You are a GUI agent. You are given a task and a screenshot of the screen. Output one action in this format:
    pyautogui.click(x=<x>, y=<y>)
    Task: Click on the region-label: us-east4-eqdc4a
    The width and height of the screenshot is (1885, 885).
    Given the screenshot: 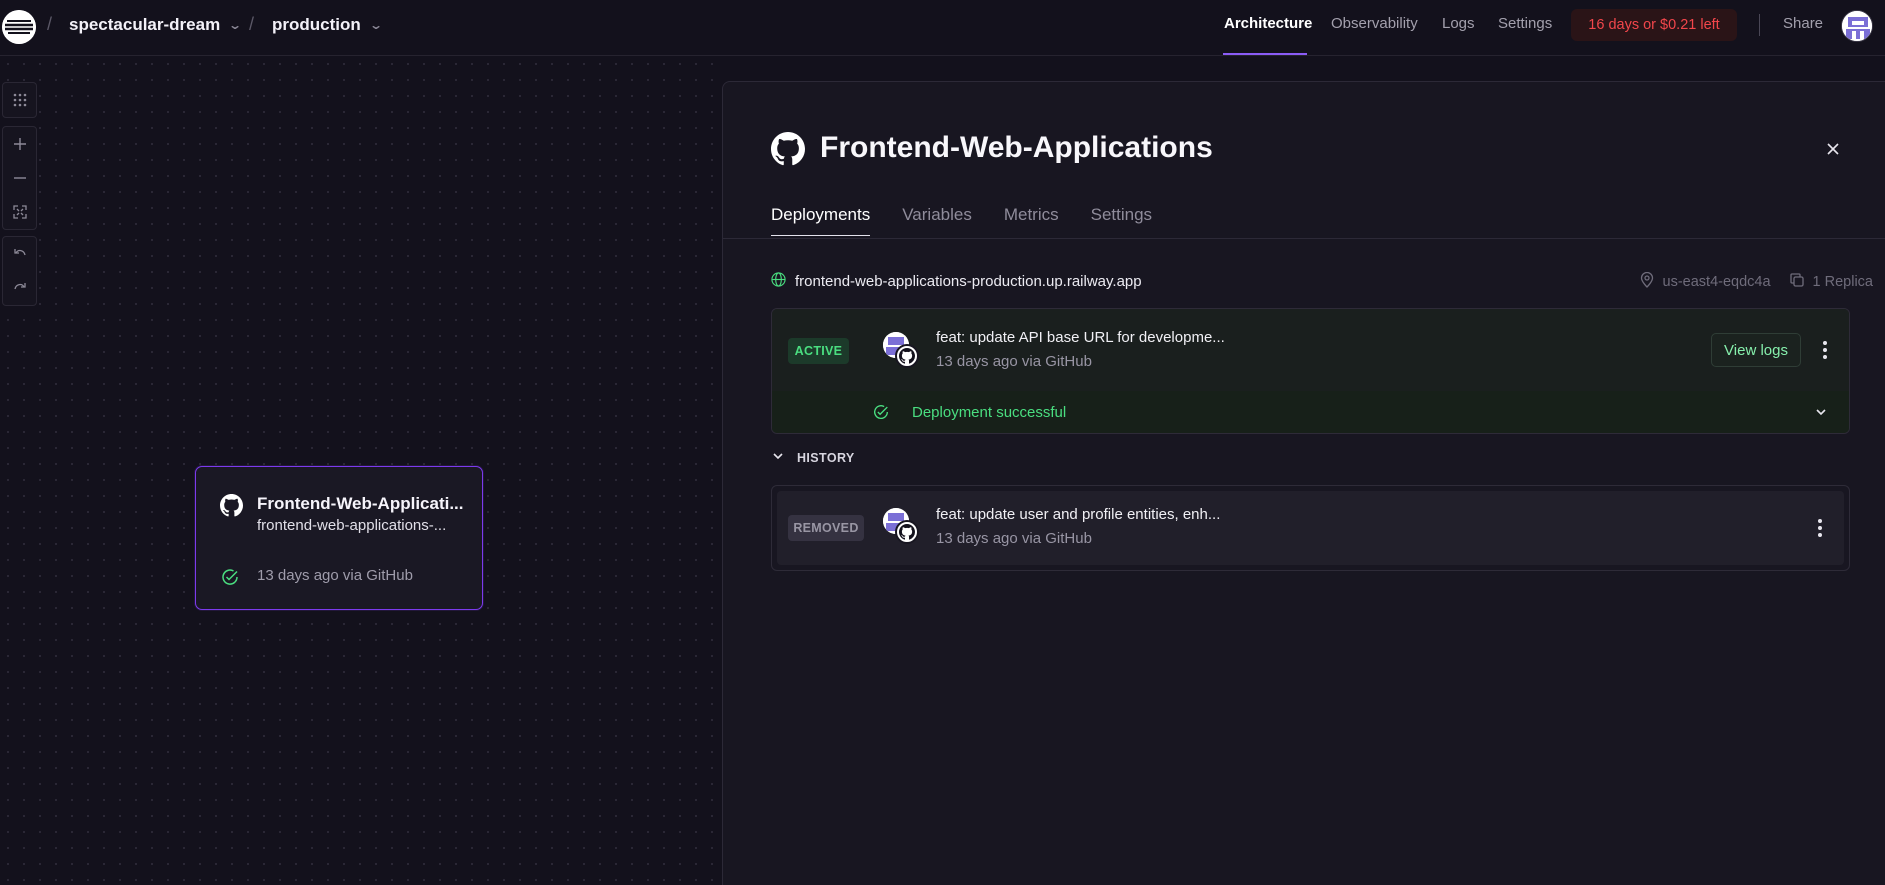 What is the action you would take?
    pyautogui.click(x=1716, y=282)
    